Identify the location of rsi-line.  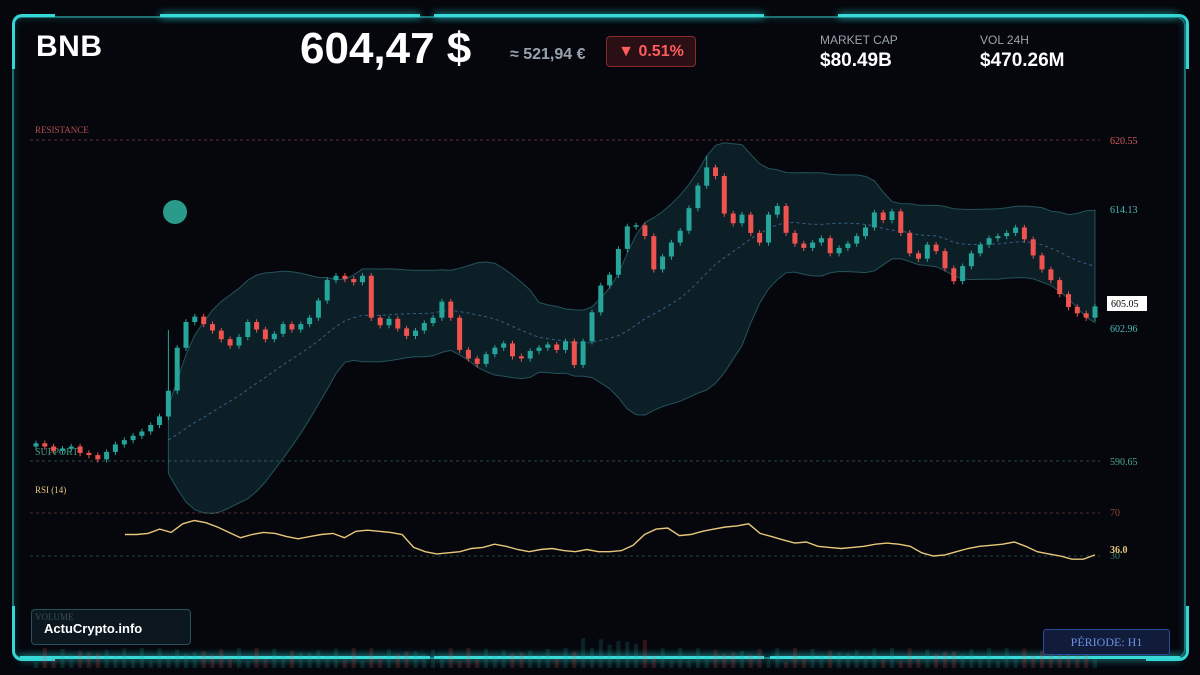
(610, 539).